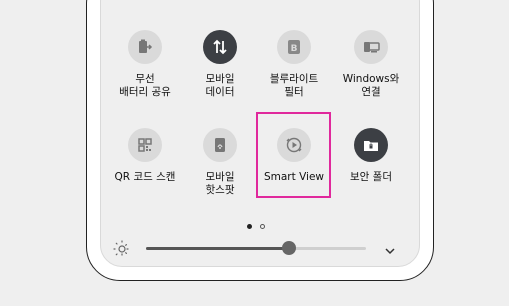  Describe the element at coordinates (371, 85) in the screenshot. I see `tile-label: Windows와 연결` at that location.